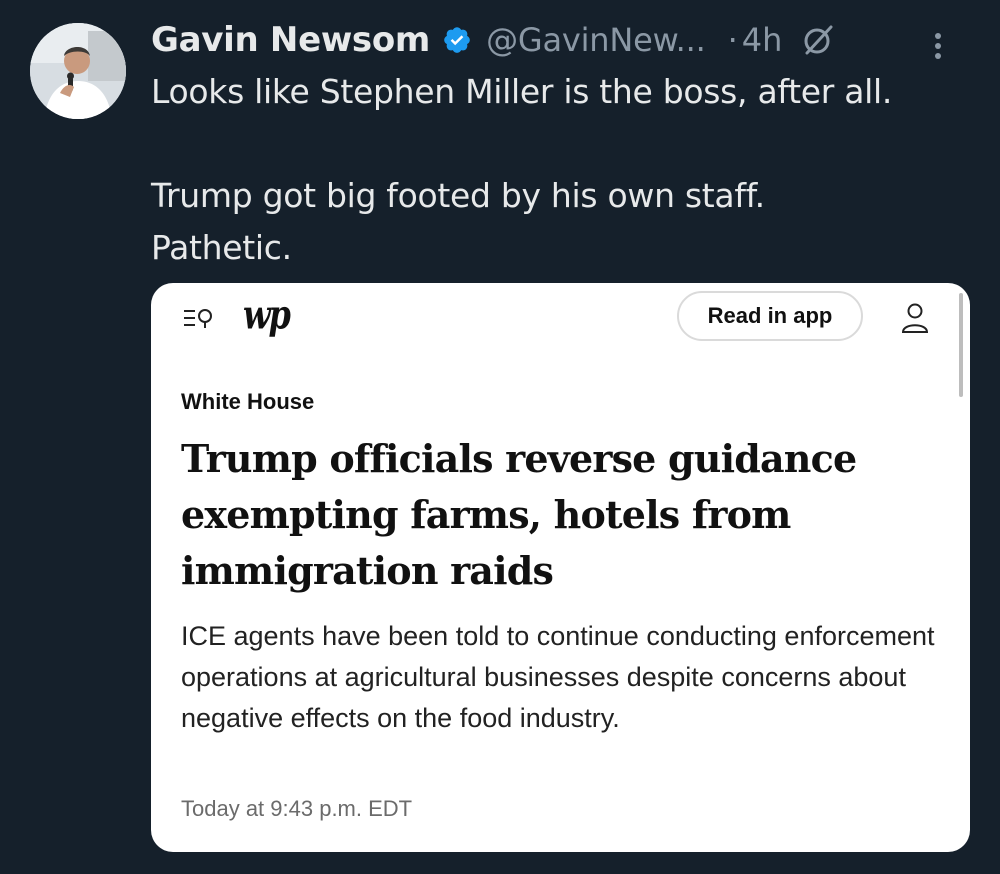 The height and width of the screenshot is (874, 1000). I want to click on verified-badge-icon, so click(457, 40).